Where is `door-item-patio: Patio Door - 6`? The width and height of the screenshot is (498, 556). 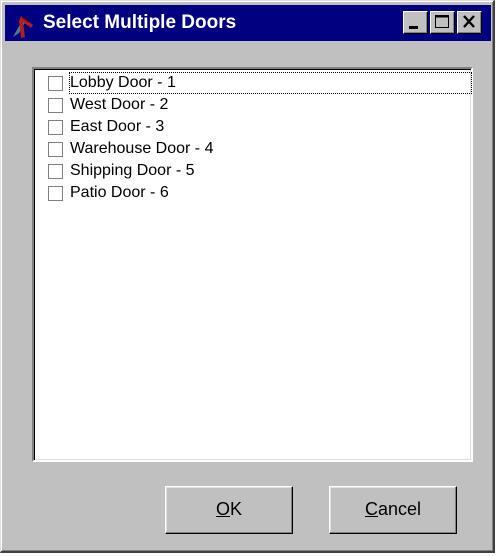
door-item-patio: Patio Door - 6 is located at coordinates (260, 193).